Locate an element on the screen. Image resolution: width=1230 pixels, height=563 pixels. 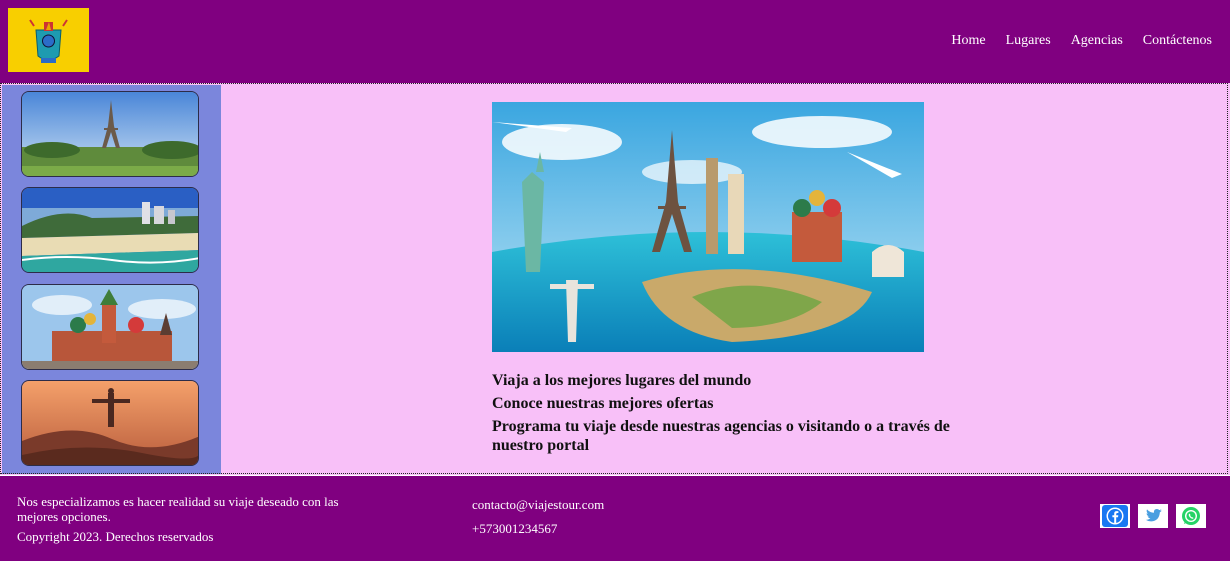
thumbnail-kremlin-cathedral is located at coordinates (110, 327).